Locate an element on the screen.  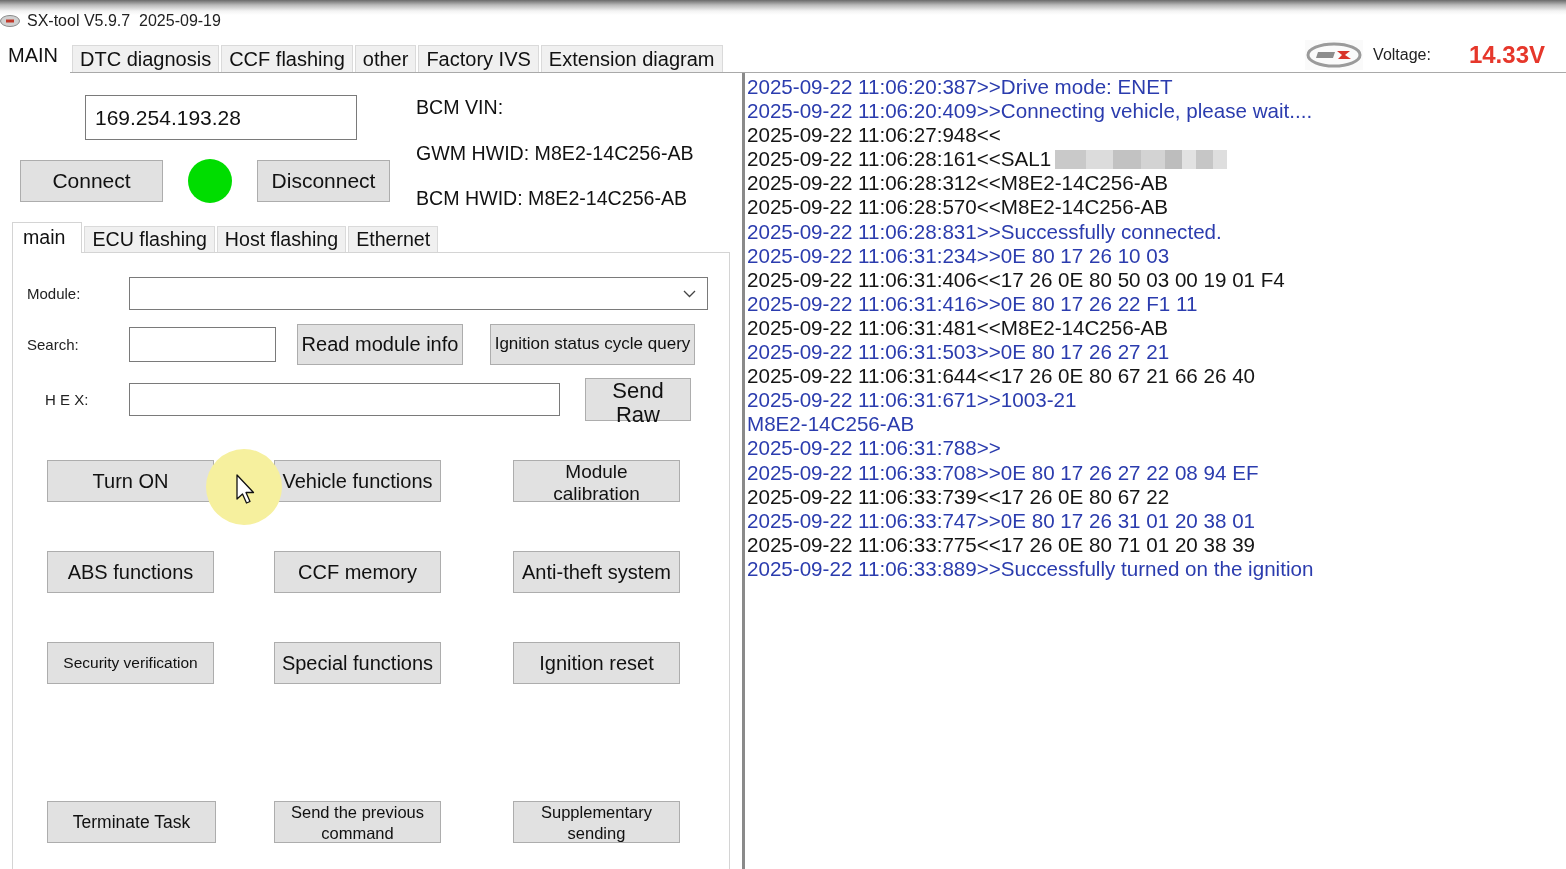
sub-tab: main is located at coordinates (47, 237).